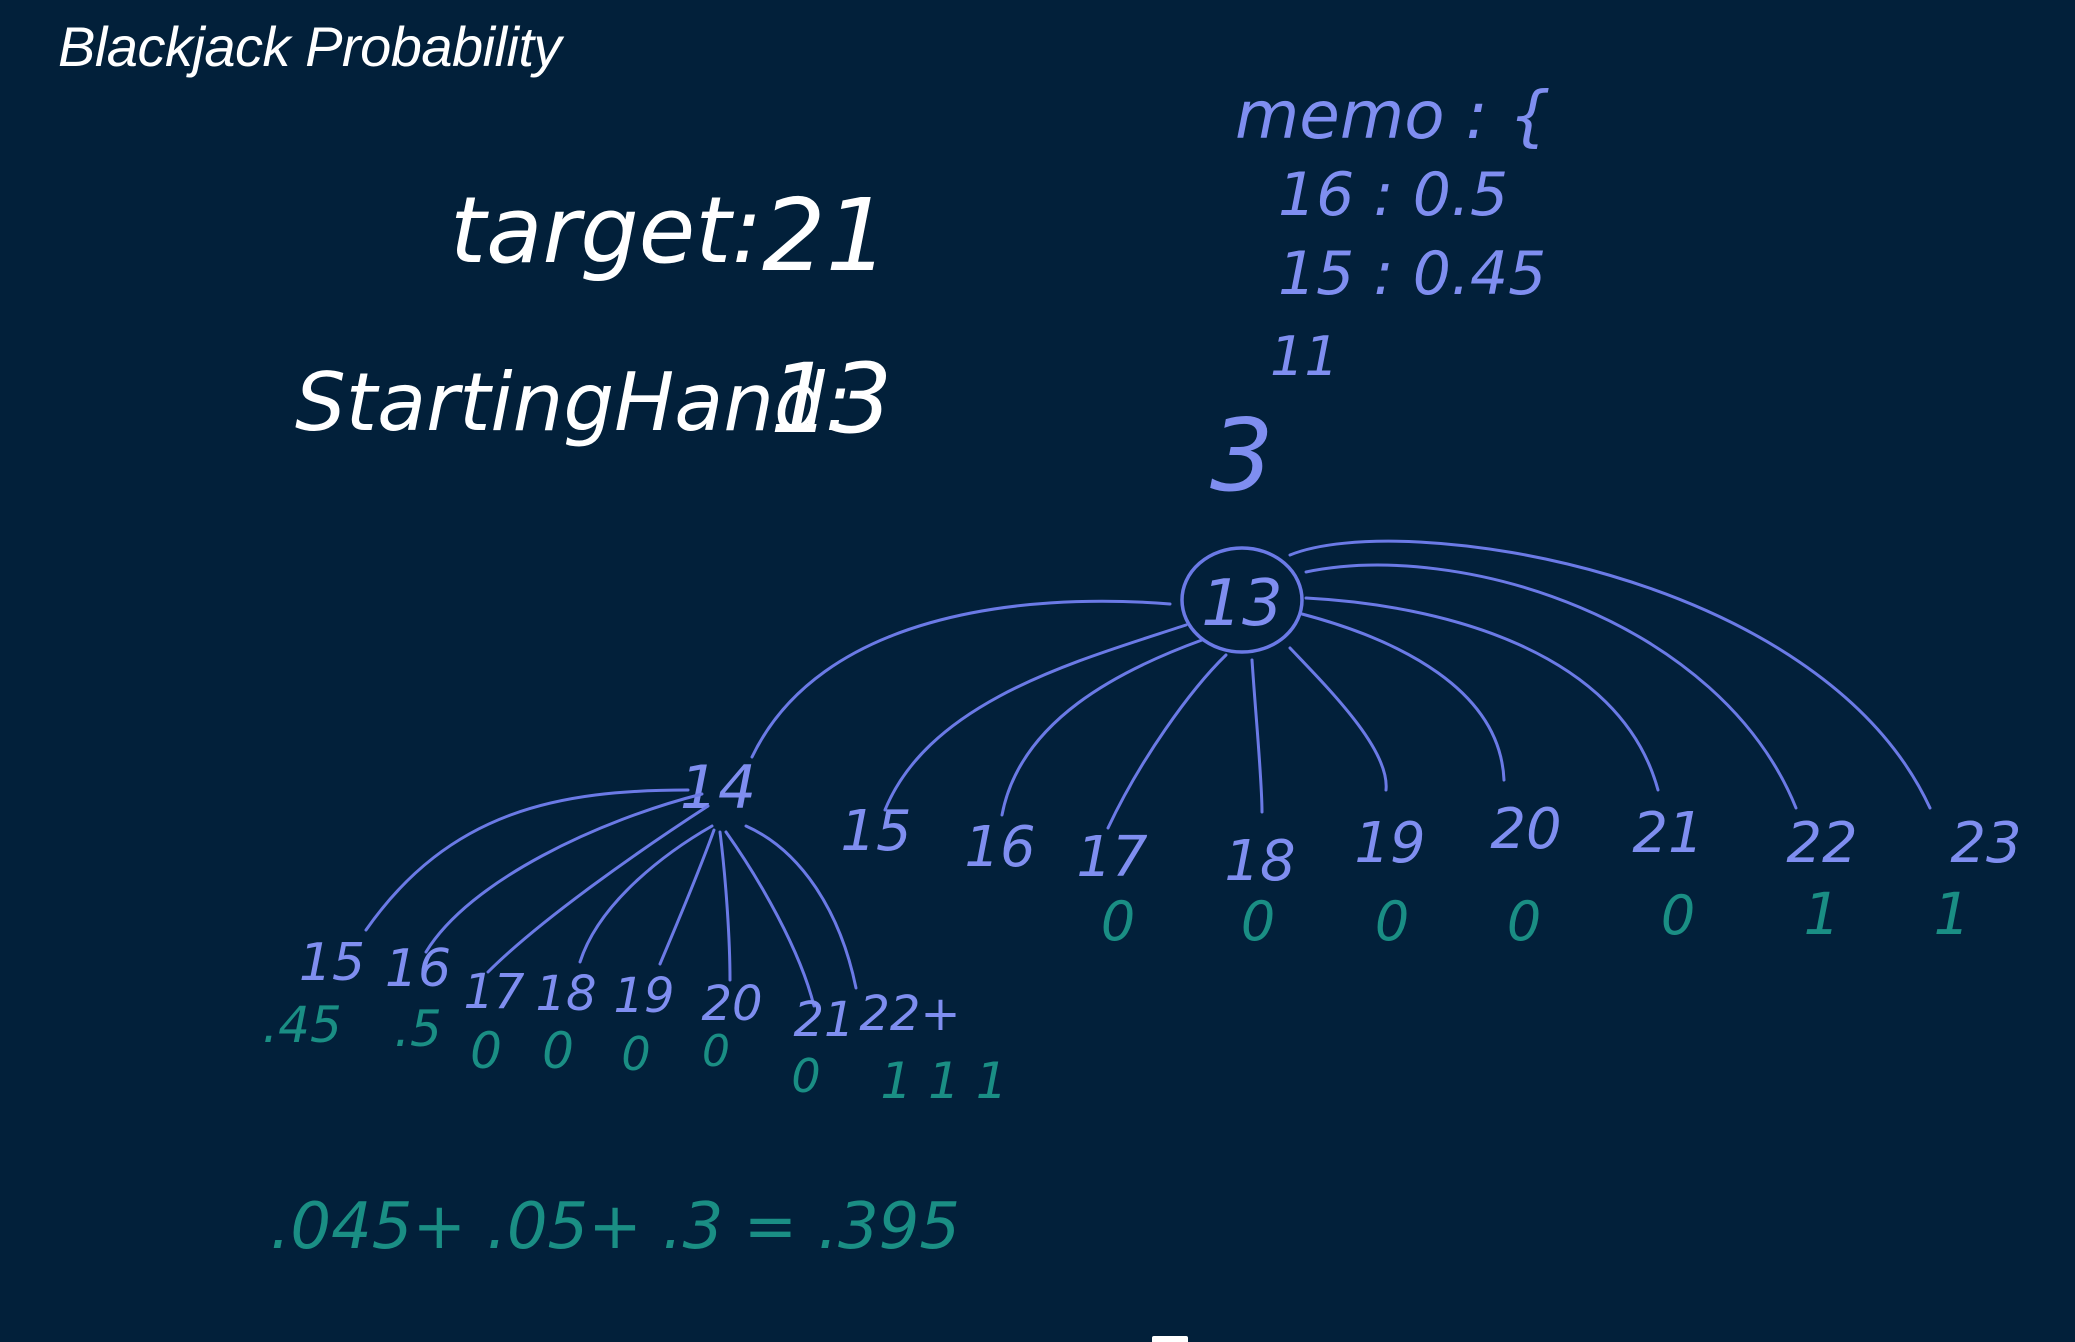 The image size is (2075, 1342). I want to click on sub-child-19: 19 0, so click(643, 1024).